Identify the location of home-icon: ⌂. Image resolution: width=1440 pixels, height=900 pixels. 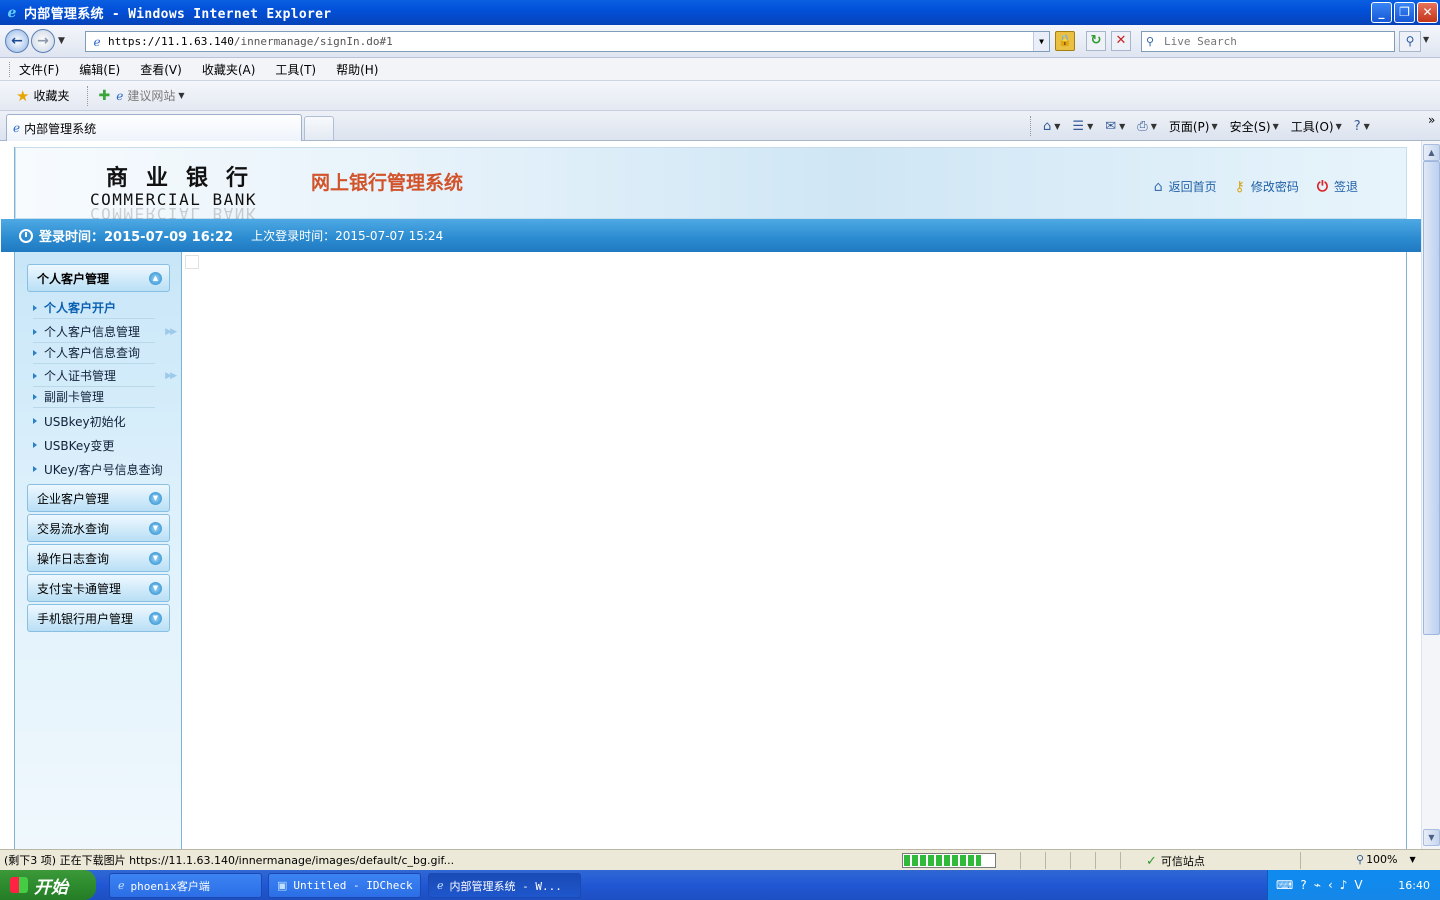
(1047, 126).